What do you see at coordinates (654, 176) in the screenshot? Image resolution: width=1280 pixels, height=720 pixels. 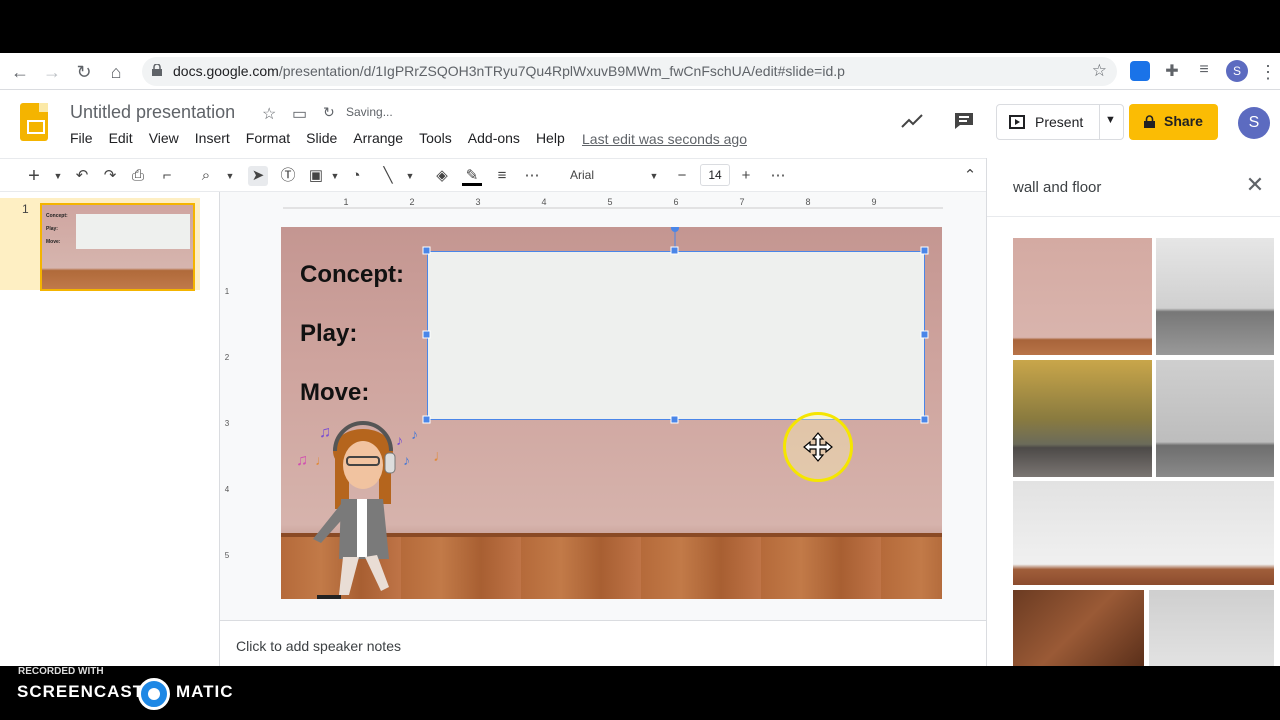 I see `font-dropdown-icon: ▼` at bounding box center [654, 176].